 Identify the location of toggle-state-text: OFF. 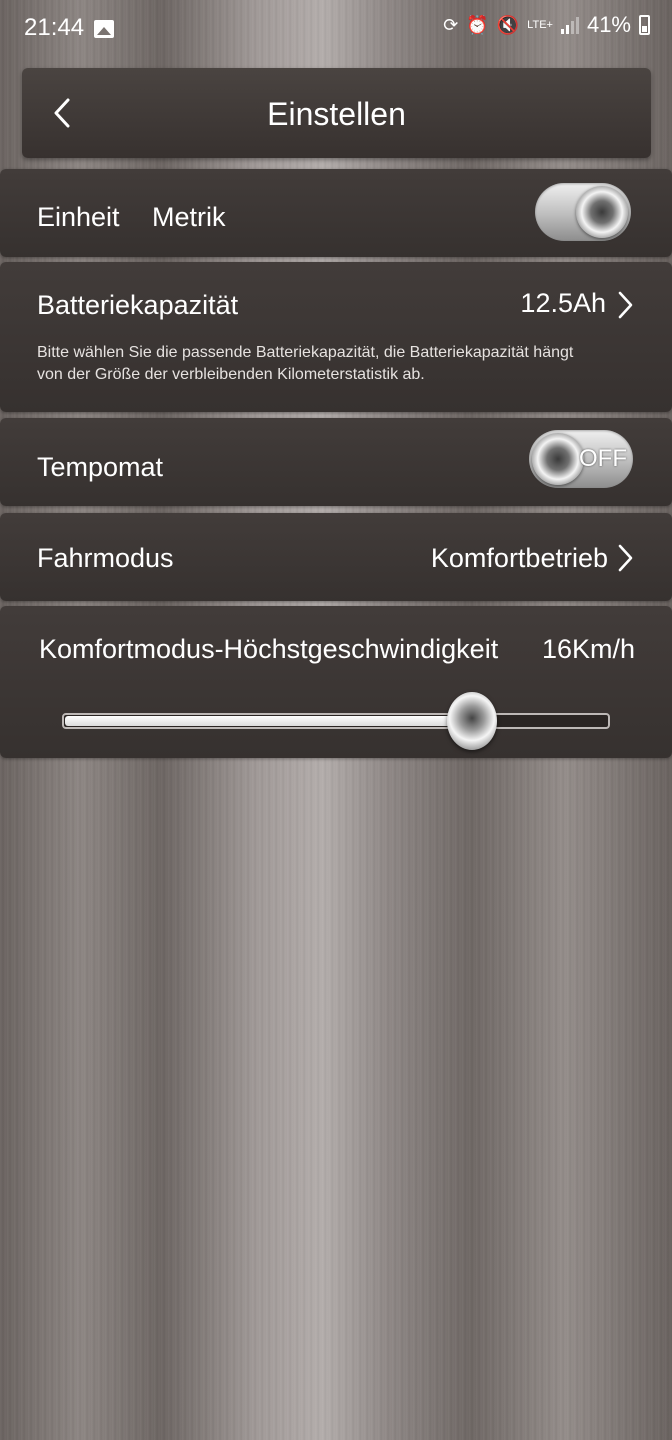
(603, 458).